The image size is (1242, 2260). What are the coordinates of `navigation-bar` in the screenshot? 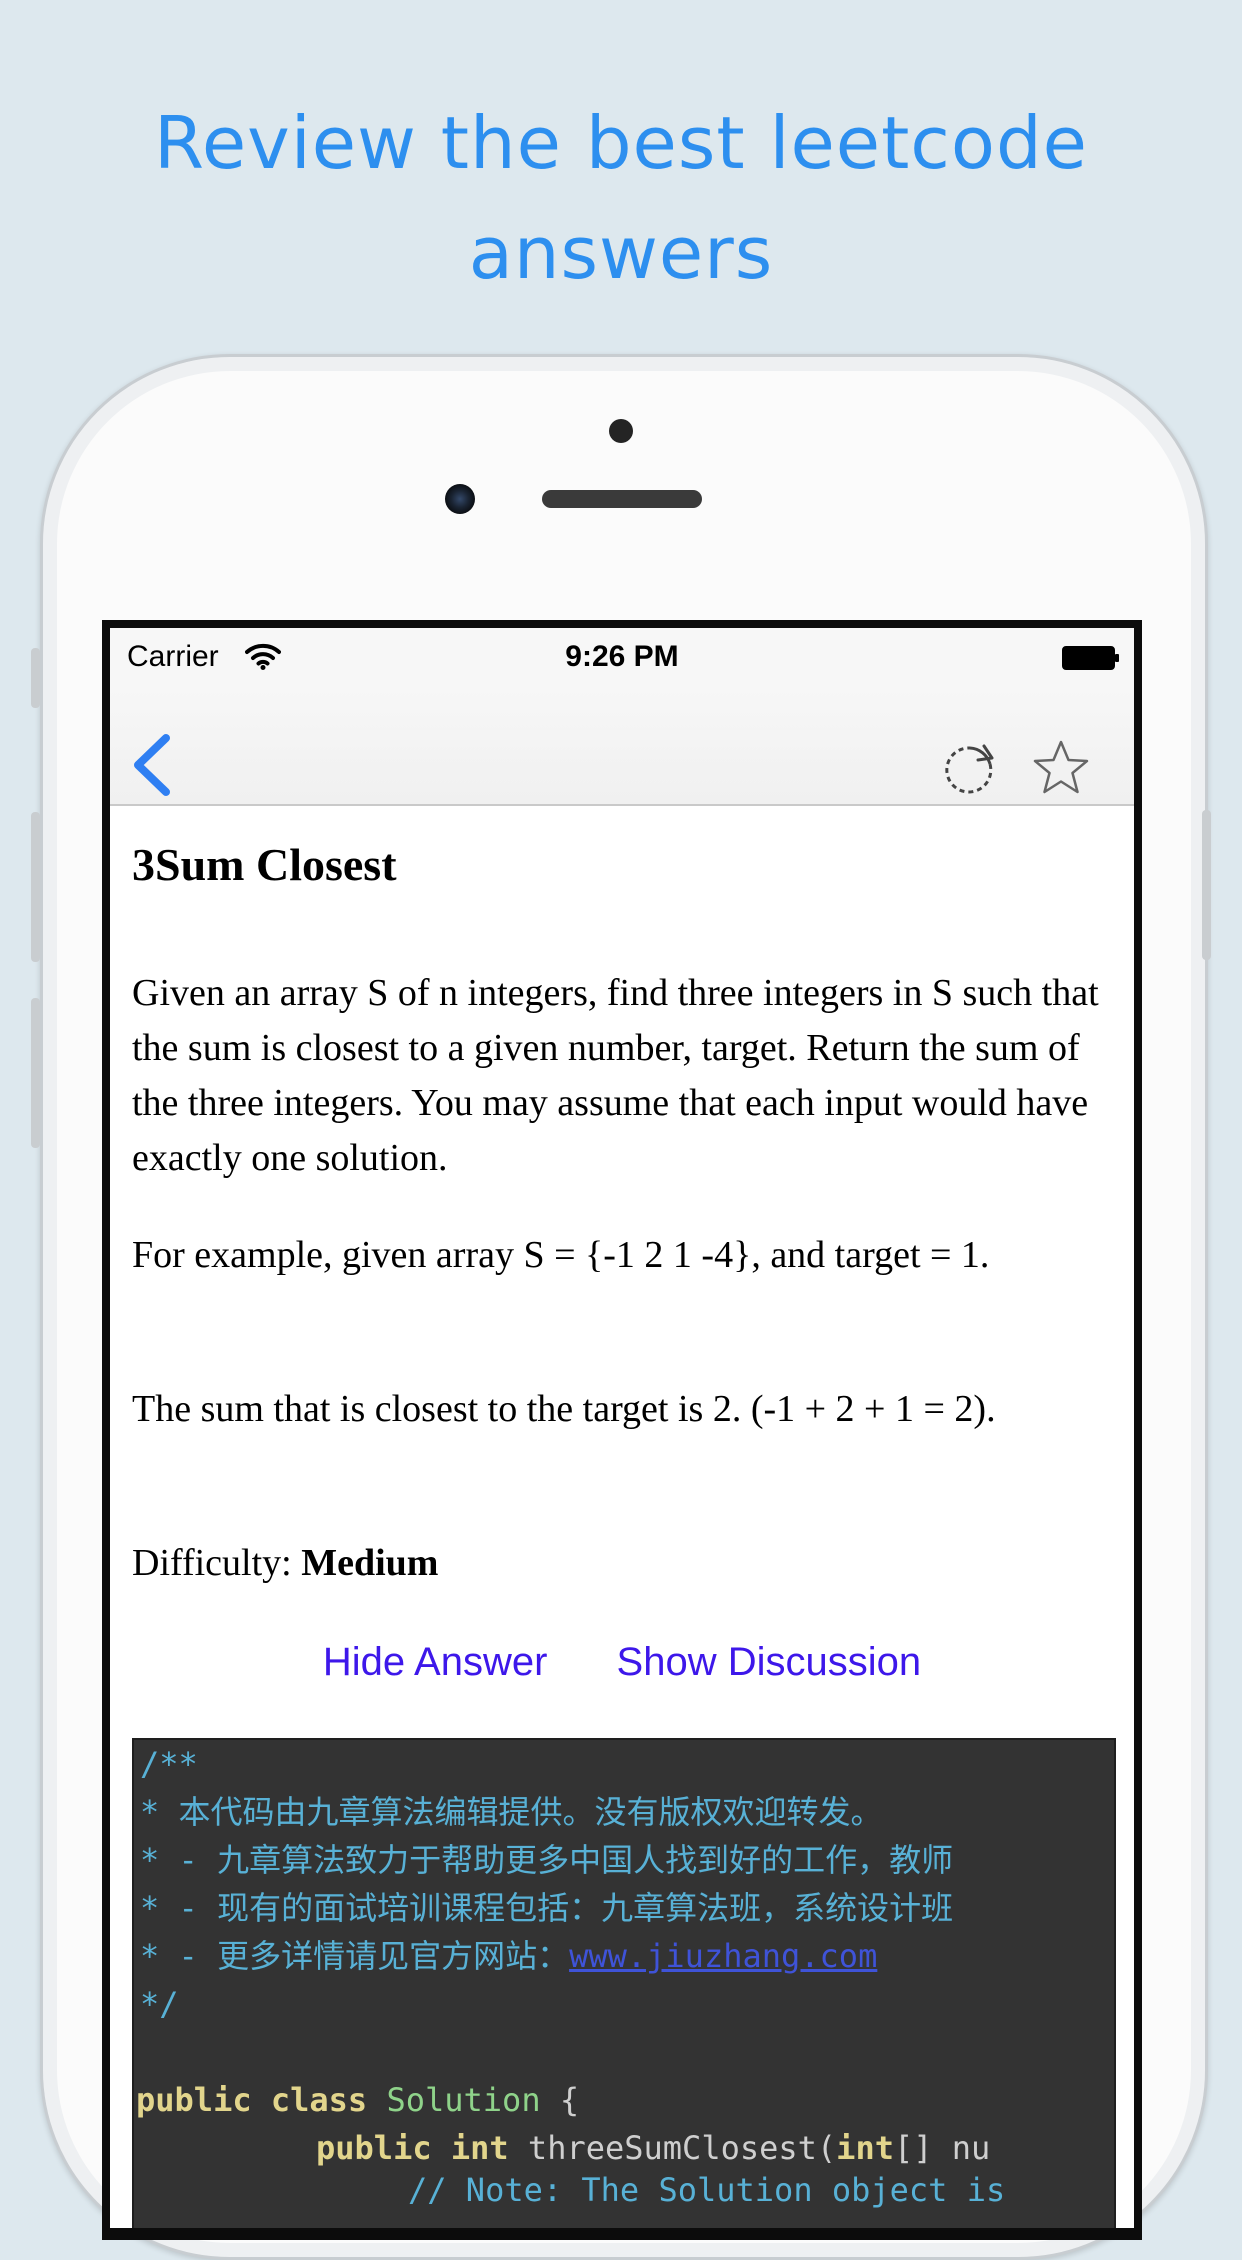 It's located at (622, 747).